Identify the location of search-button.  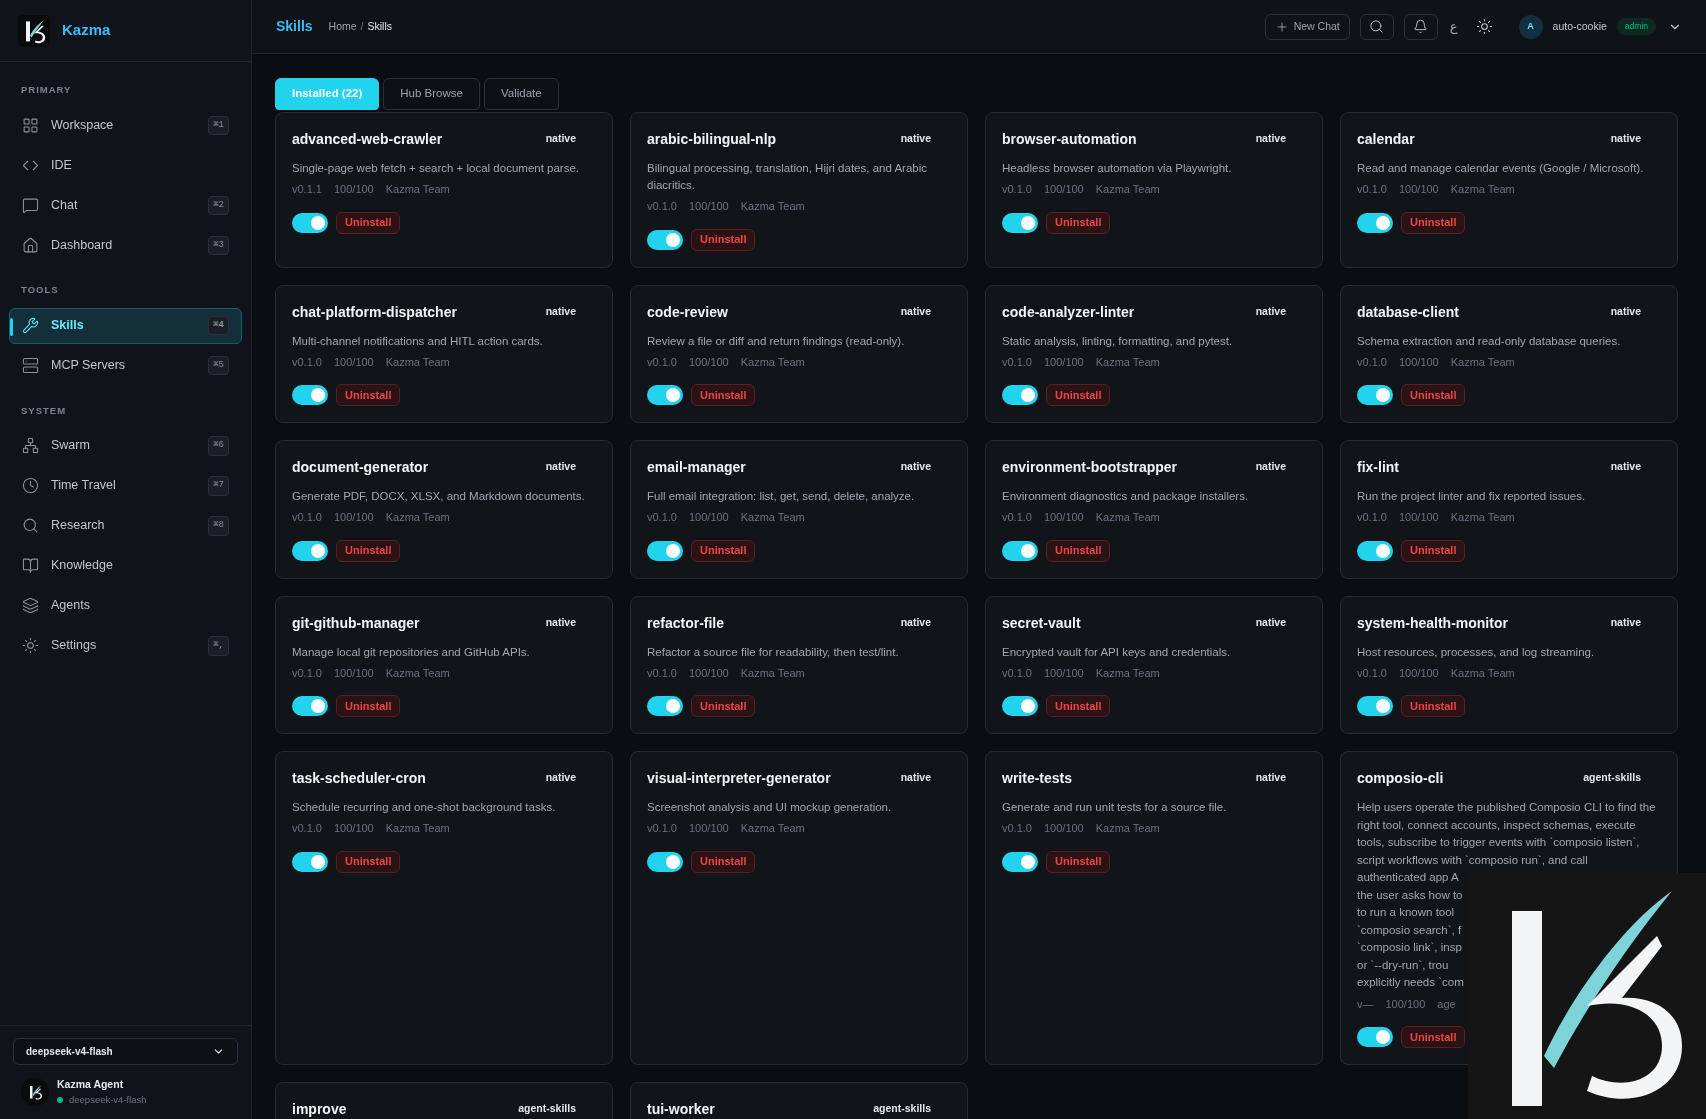
(1376, 26).